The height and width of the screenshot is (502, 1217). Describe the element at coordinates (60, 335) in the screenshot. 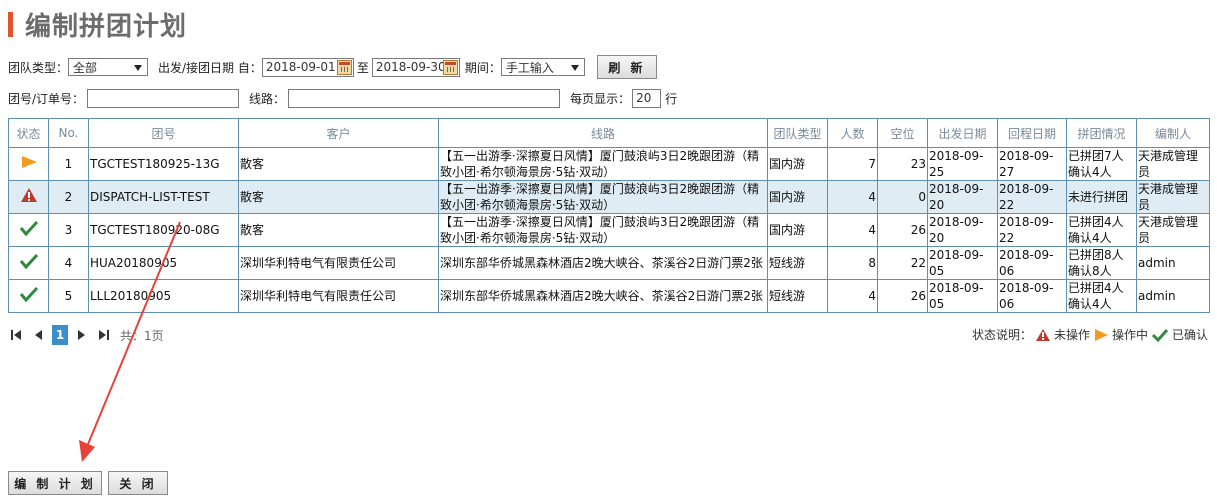

I see `current-page: 1` at that location.